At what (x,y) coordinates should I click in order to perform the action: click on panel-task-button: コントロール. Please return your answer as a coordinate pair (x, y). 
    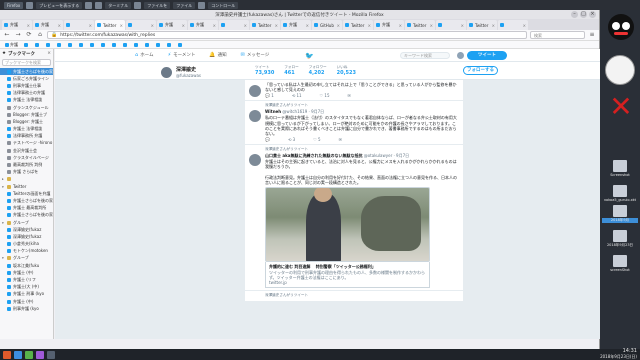
    Looking at the image, I should click on (223, 5).